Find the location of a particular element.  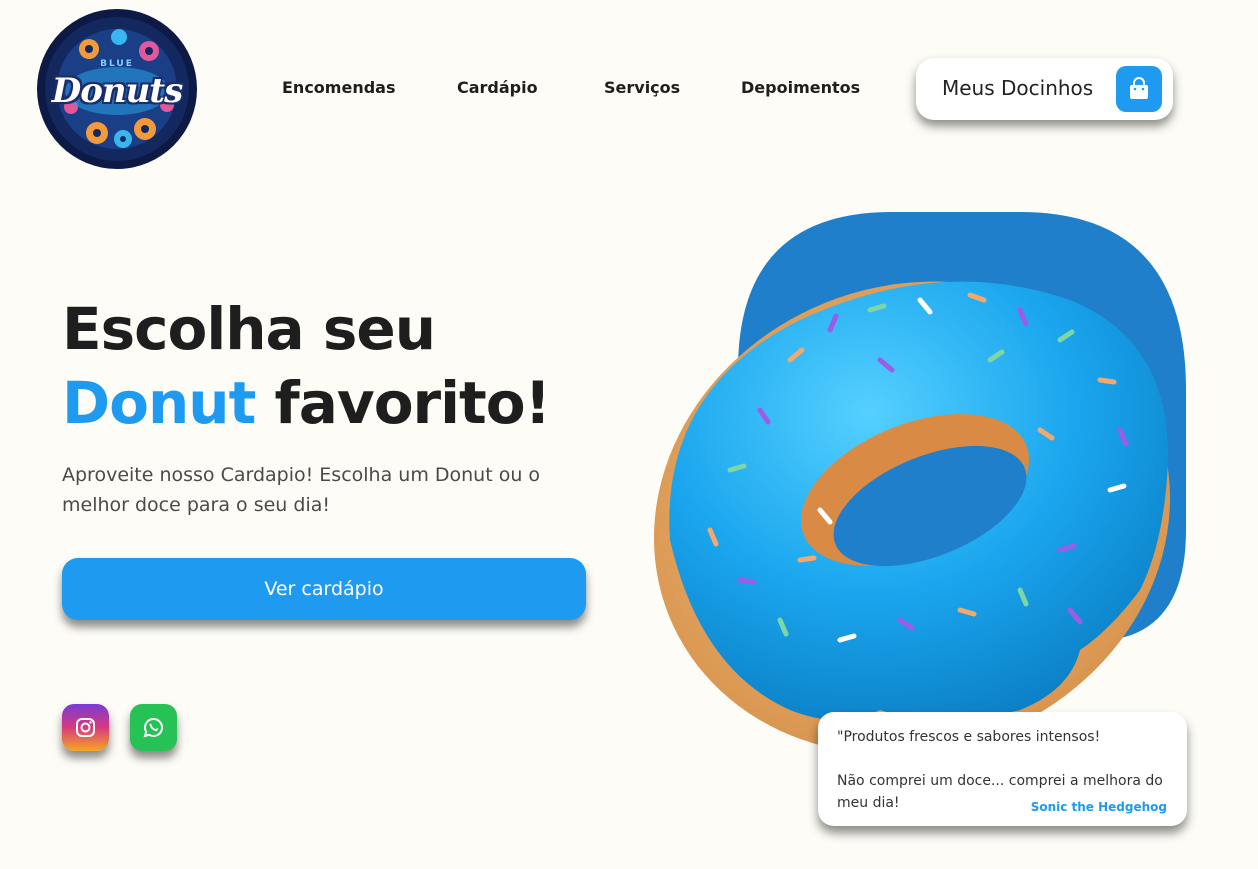

testimonial-author: Sonic the Hedgehog is located at coordinates (1098, 807).